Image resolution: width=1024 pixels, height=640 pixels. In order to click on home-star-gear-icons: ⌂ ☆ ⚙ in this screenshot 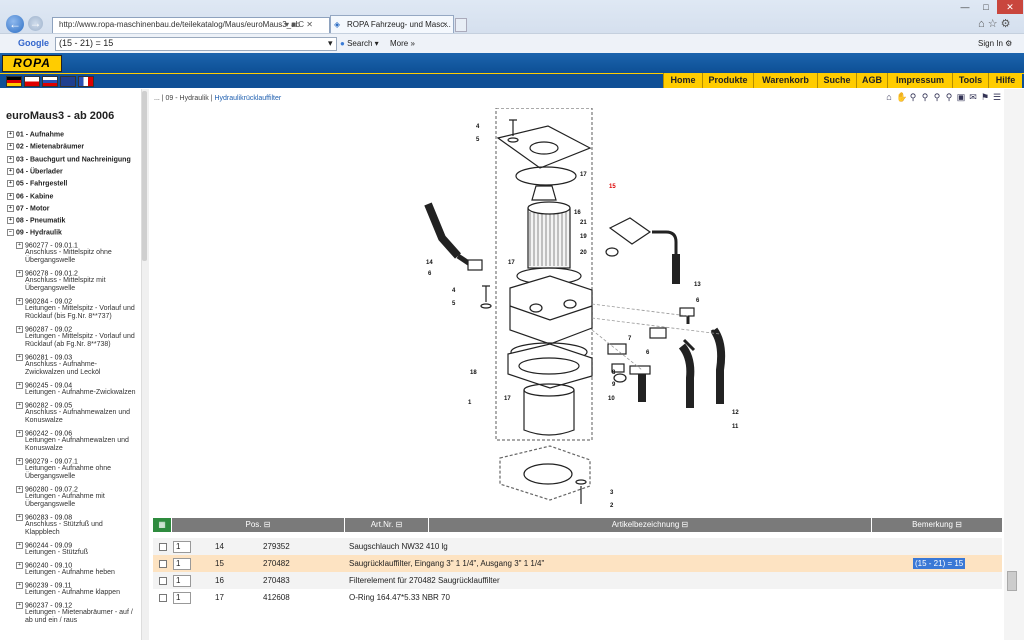, I will do `click(994, 23)`.